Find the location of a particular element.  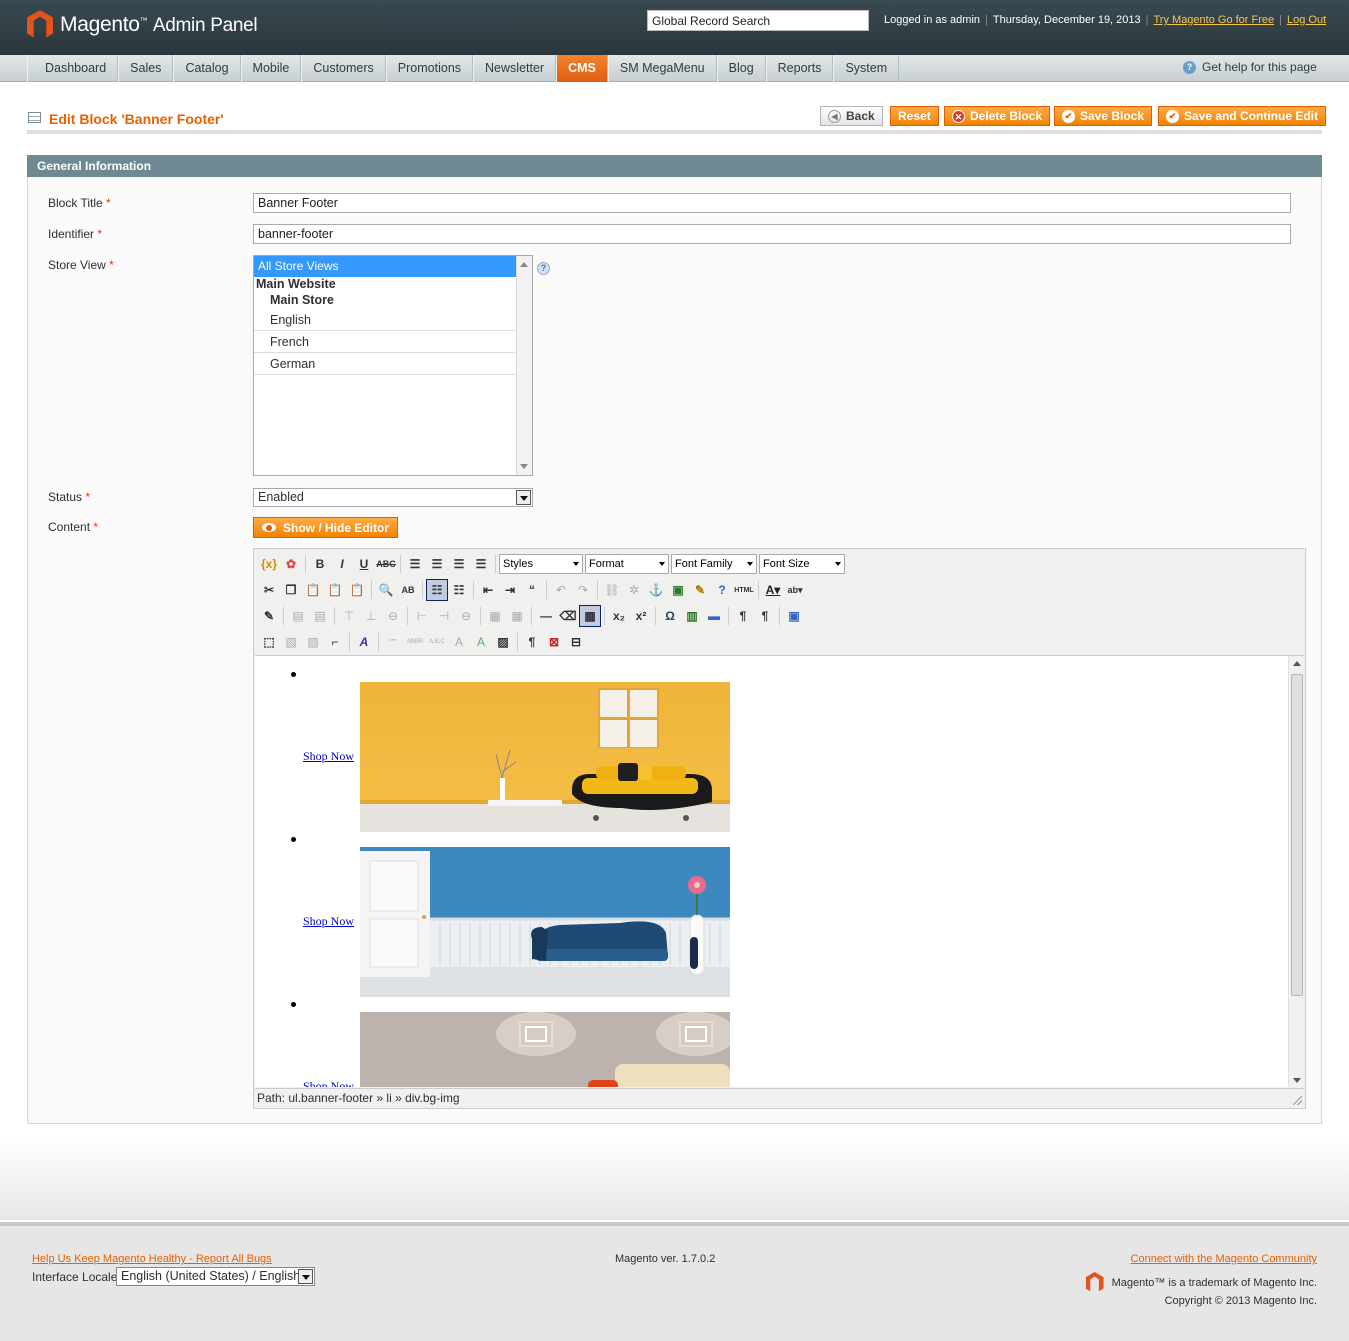

nonbreaking-icon: ⊠ is located at coordinates (554, 642).